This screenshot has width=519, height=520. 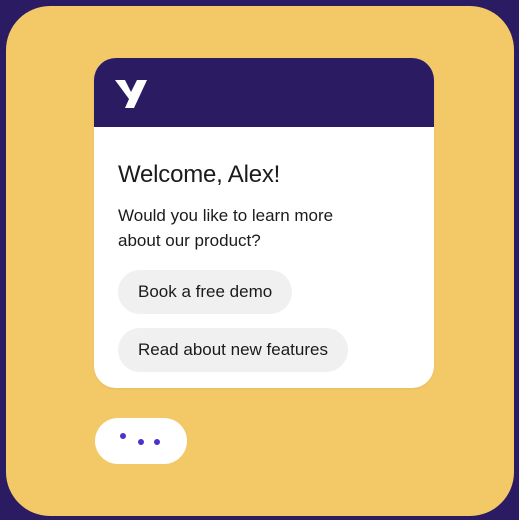 I want to click on greeting-heading: Welcome, Alex!, so click(x=199, y=174).